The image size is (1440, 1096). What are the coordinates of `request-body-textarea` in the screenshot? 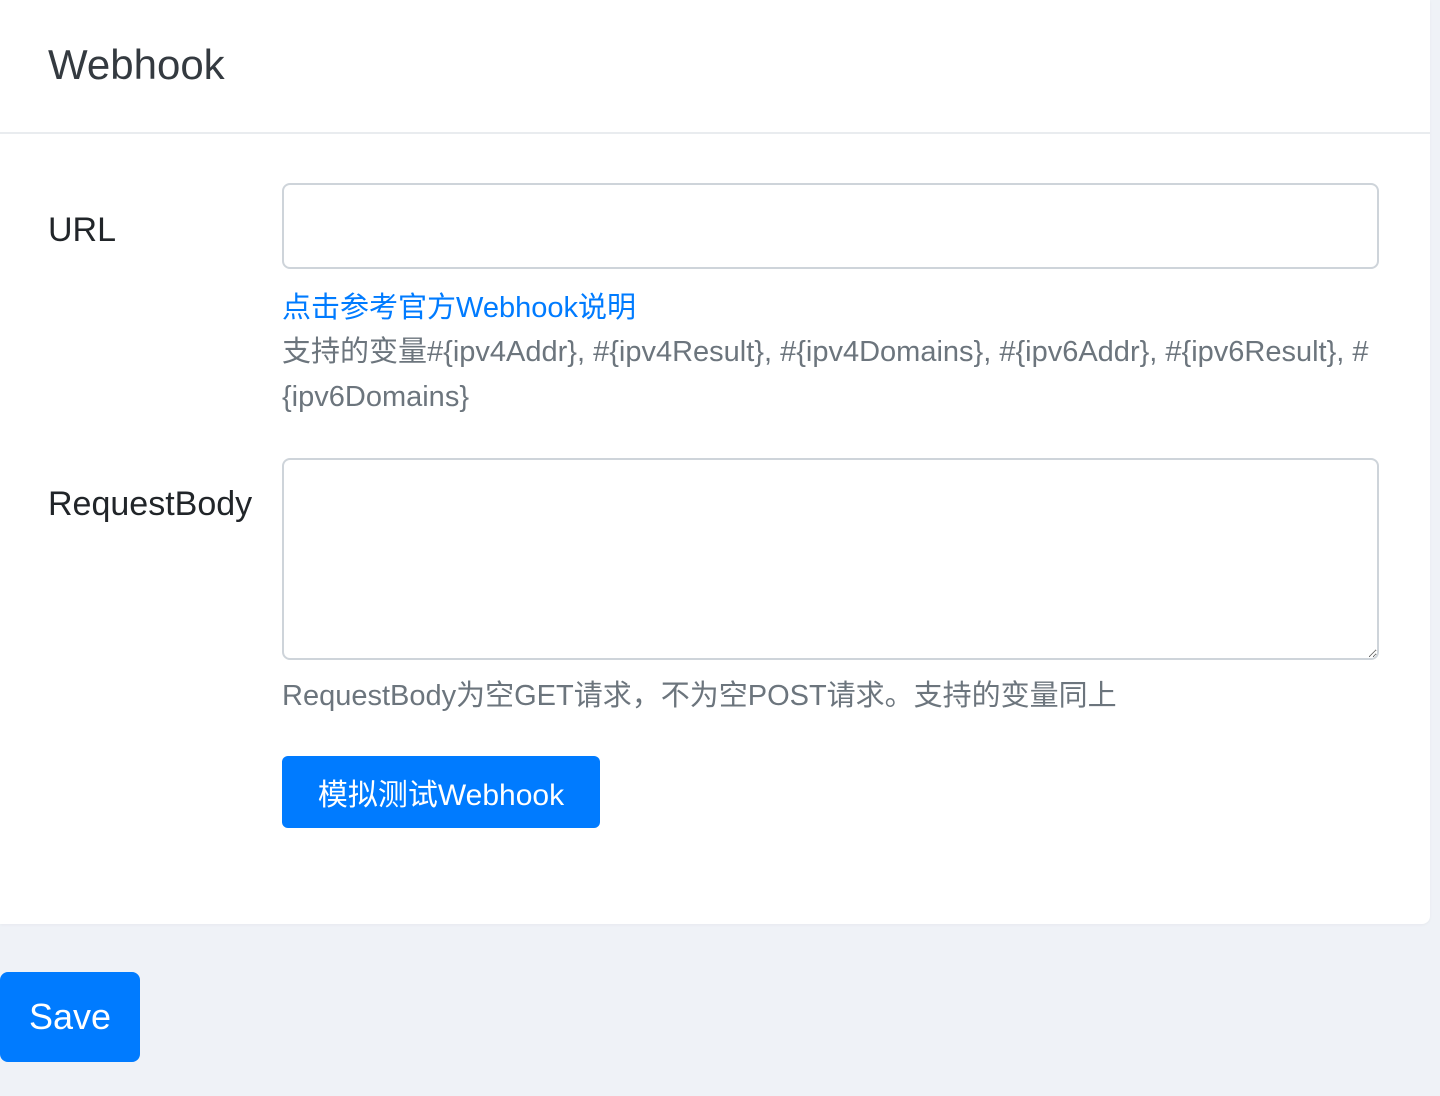 It's located at (830, 559).